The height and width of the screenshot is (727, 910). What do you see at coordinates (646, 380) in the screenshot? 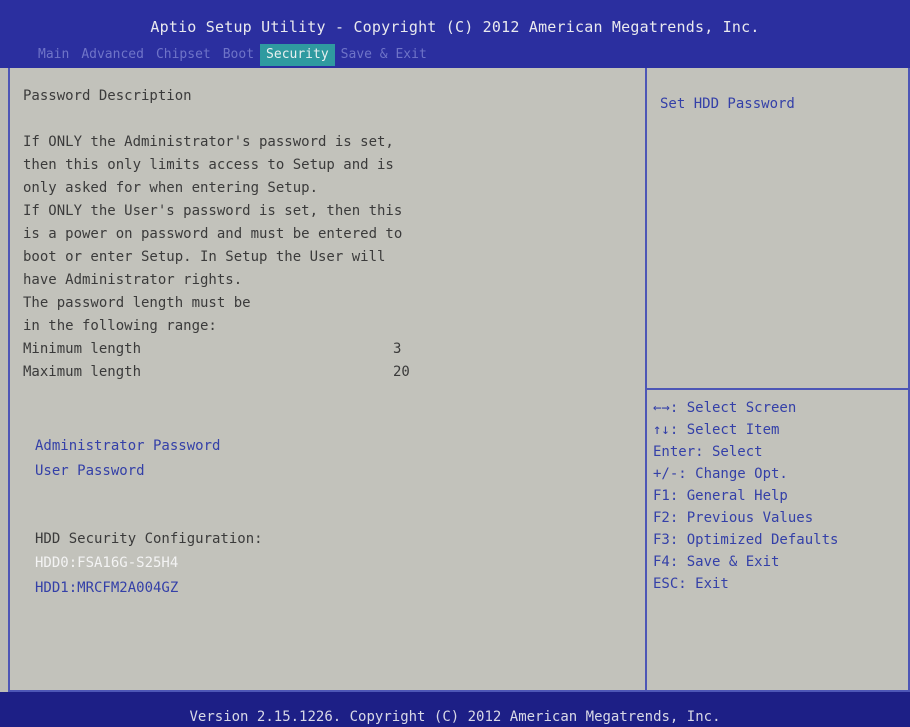
I see `panel-divider` at bounding box center [646, 380].